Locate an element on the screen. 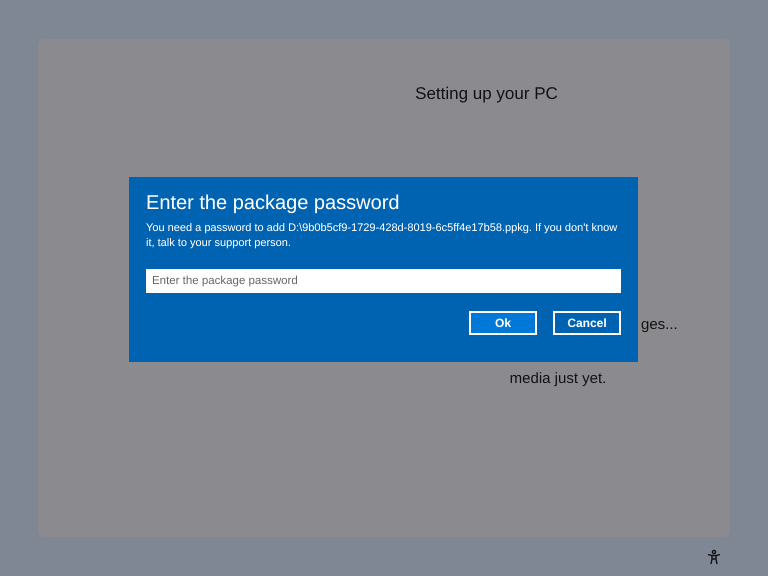  ok-button: Ok is located at coordinates (503, 323).